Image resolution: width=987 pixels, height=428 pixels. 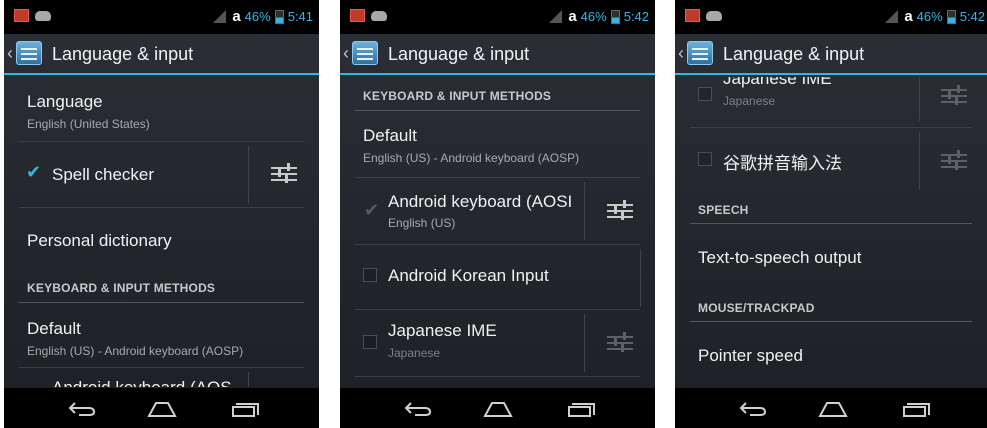 What do you see at coordinates (497, 376) in the screenshot?
I see `divider` at bounding box center [497, 376].